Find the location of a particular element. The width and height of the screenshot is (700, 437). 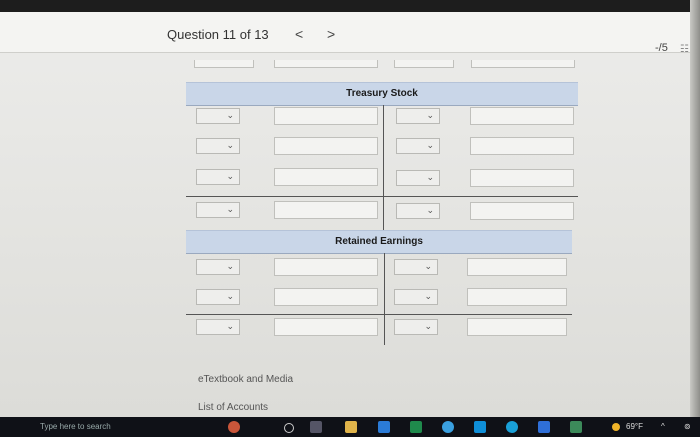

cortana-icon is located at coordinates (234, 427).